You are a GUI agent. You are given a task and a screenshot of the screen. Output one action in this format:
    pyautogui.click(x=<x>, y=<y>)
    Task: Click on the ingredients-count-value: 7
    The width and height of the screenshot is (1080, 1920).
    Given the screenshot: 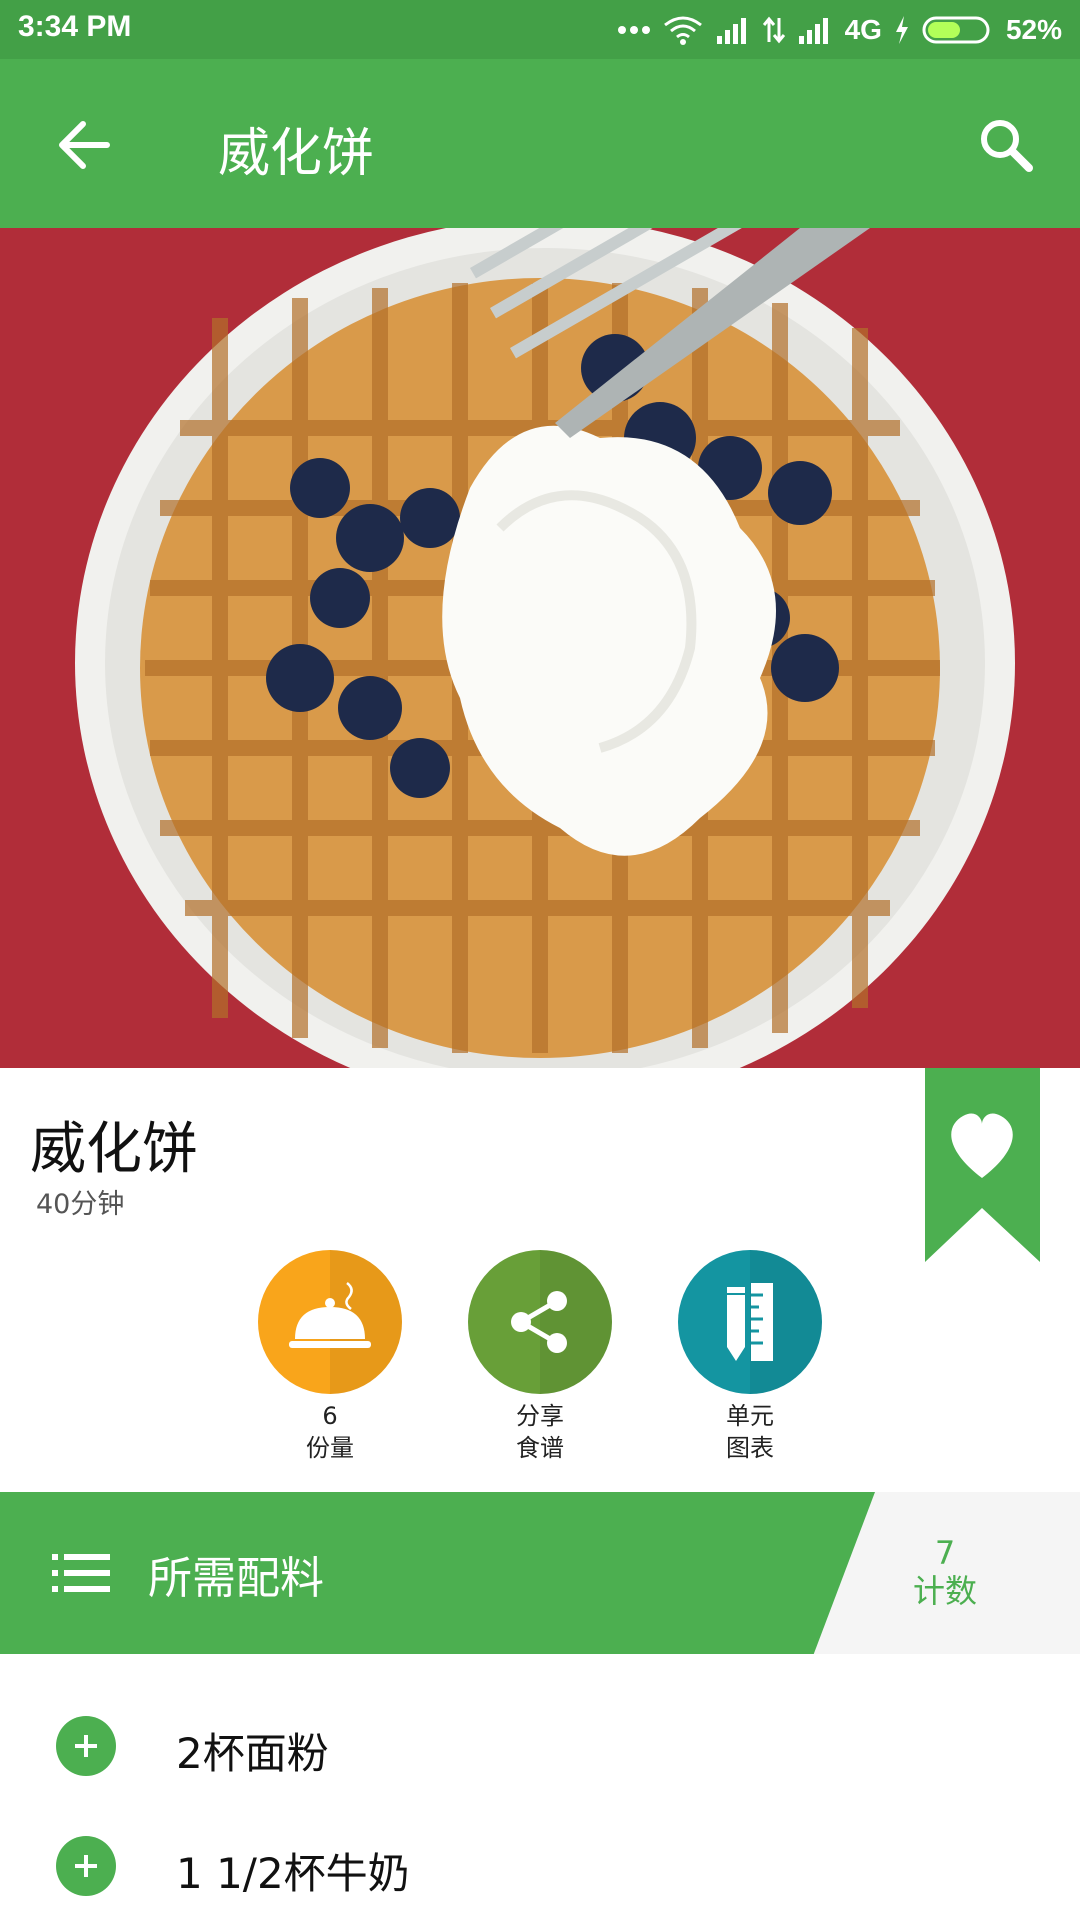 What is the action you would take?
    pyautogui.click(x=945, y=1553)
    